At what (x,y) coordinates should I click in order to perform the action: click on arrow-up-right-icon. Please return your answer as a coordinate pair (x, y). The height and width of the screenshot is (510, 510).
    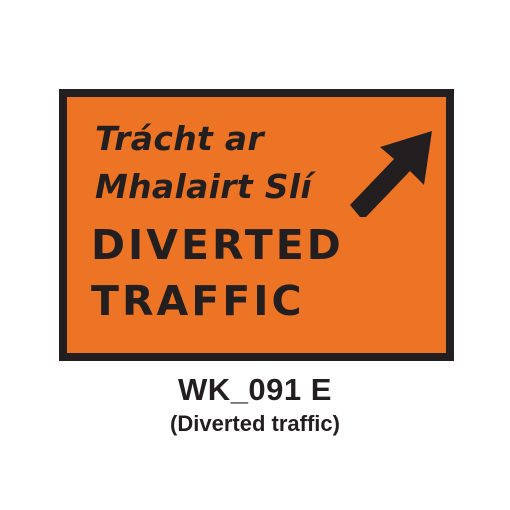
    Looking at the image, I should click on (391, 174).